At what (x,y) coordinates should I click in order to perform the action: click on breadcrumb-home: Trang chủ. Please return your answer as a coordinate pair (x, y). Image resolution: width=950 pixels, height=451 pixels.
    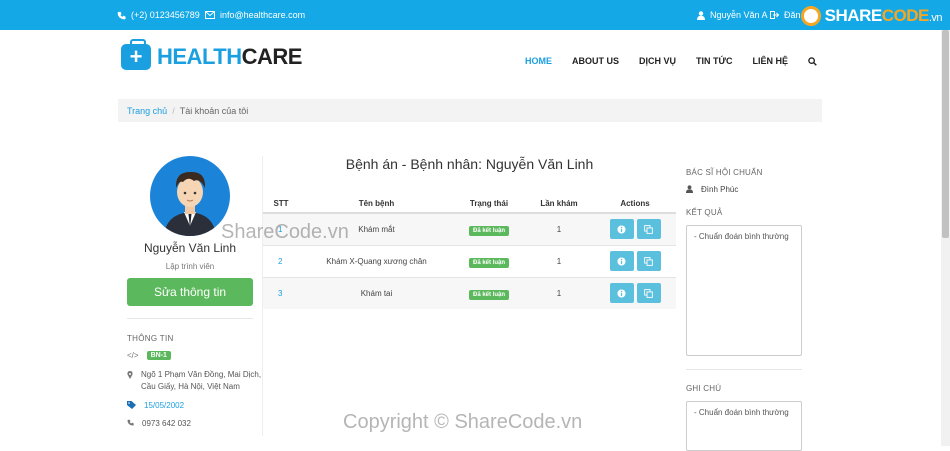
    Looking at the image, I should click on (147, 111).